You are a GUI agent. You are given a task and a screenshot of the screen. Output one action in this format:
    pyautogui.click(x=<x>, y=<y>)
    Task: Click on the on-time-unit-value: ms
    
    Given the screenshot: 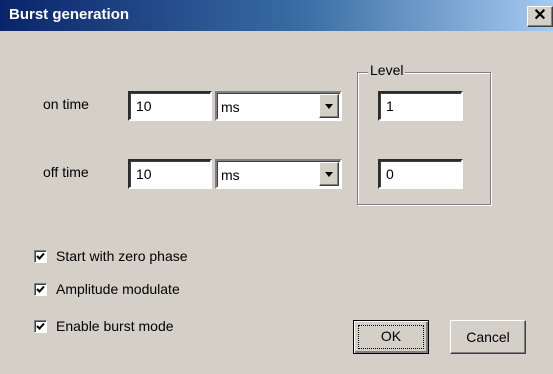 What is the action you would take?
    pyautogui.click(x=230, y=107)
    